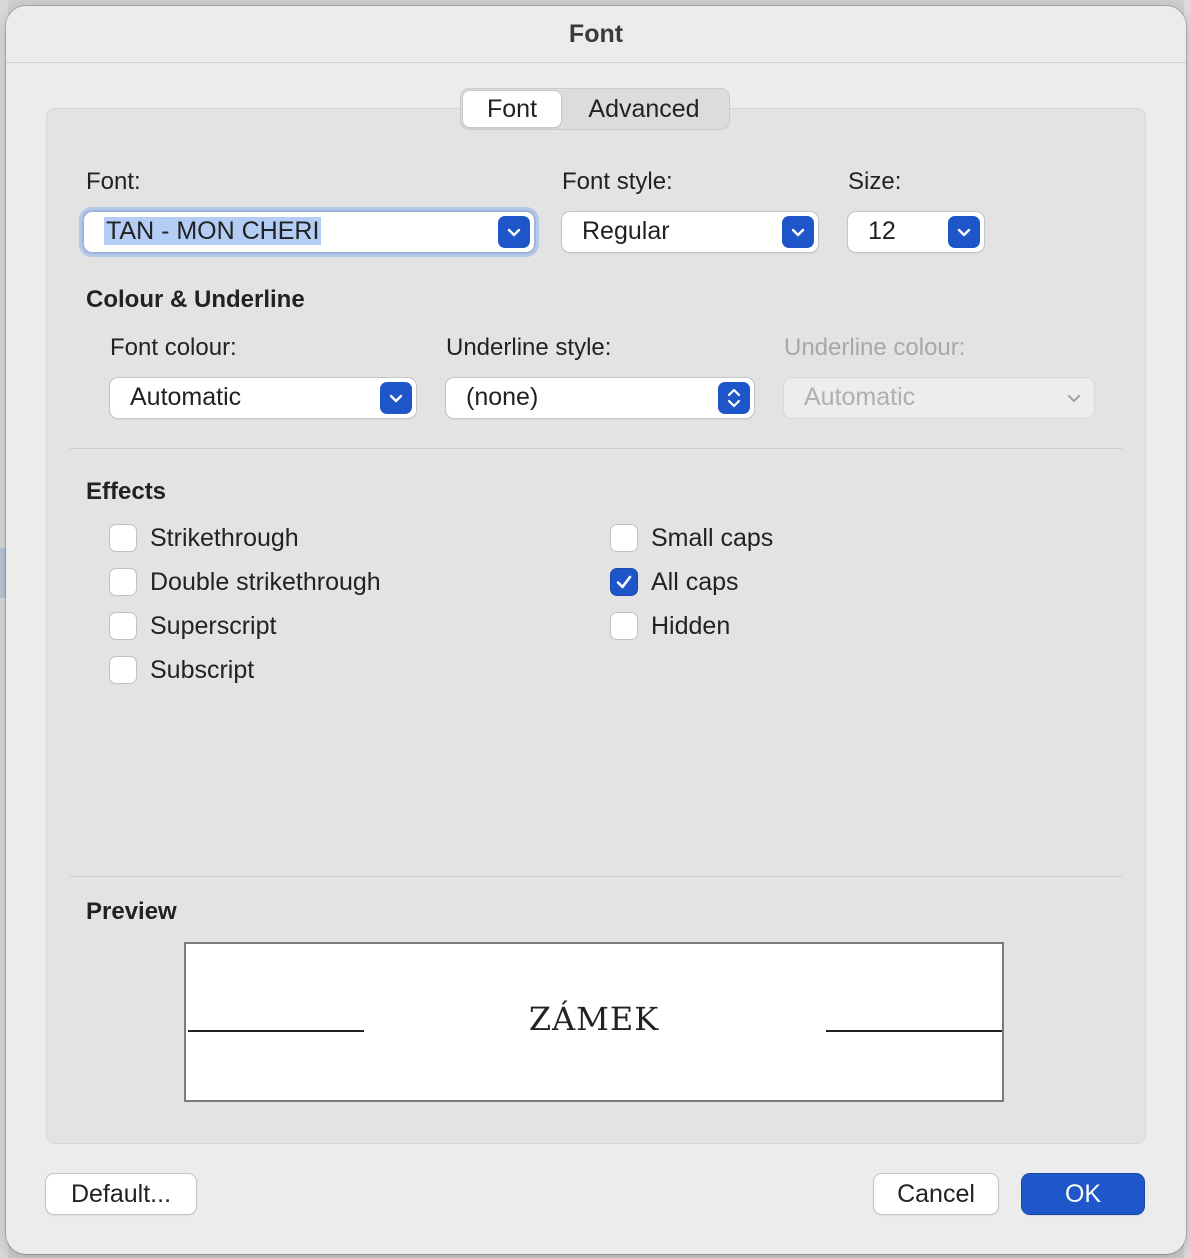  What do you see at coordinates (202, 670) in the screenshot?
I see `subscript-label: Subscript` at bounding box center [202, 670].